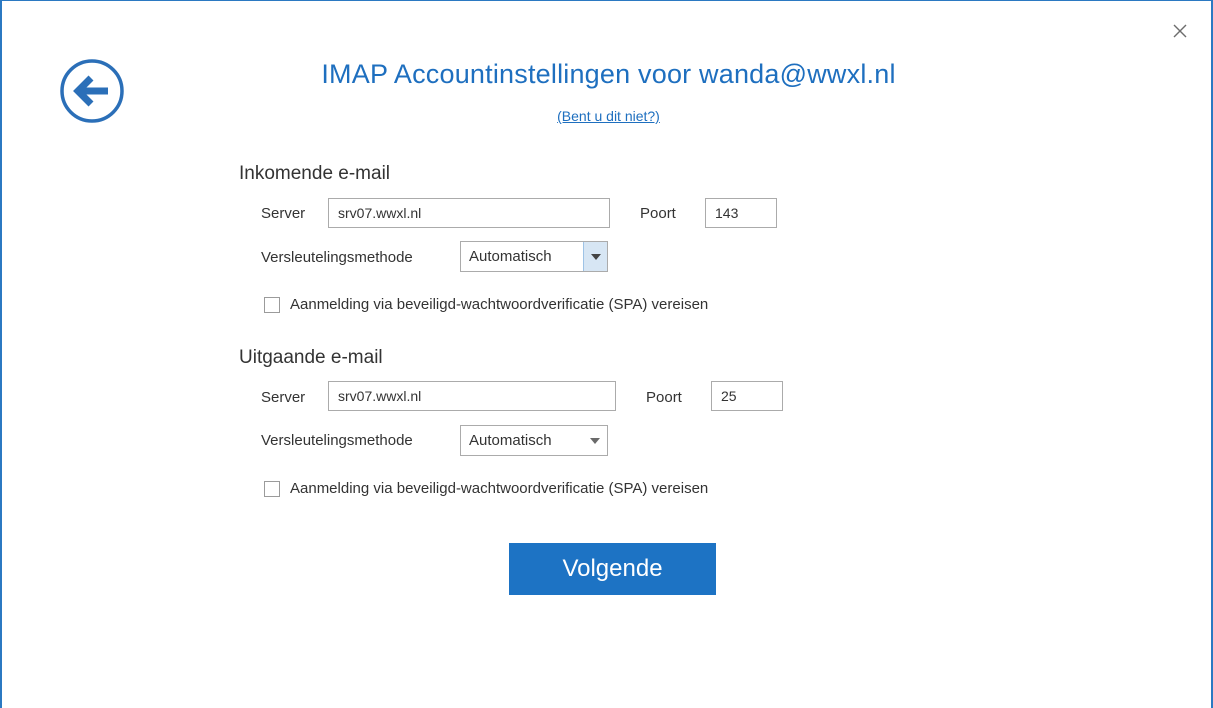 The image size is (1213, 708). What do you see at coordinates (337, 440) in the screenshot?
I see `outgoing-encryption-label: Versleutelingsmethode` at bounding box center [337, 440].